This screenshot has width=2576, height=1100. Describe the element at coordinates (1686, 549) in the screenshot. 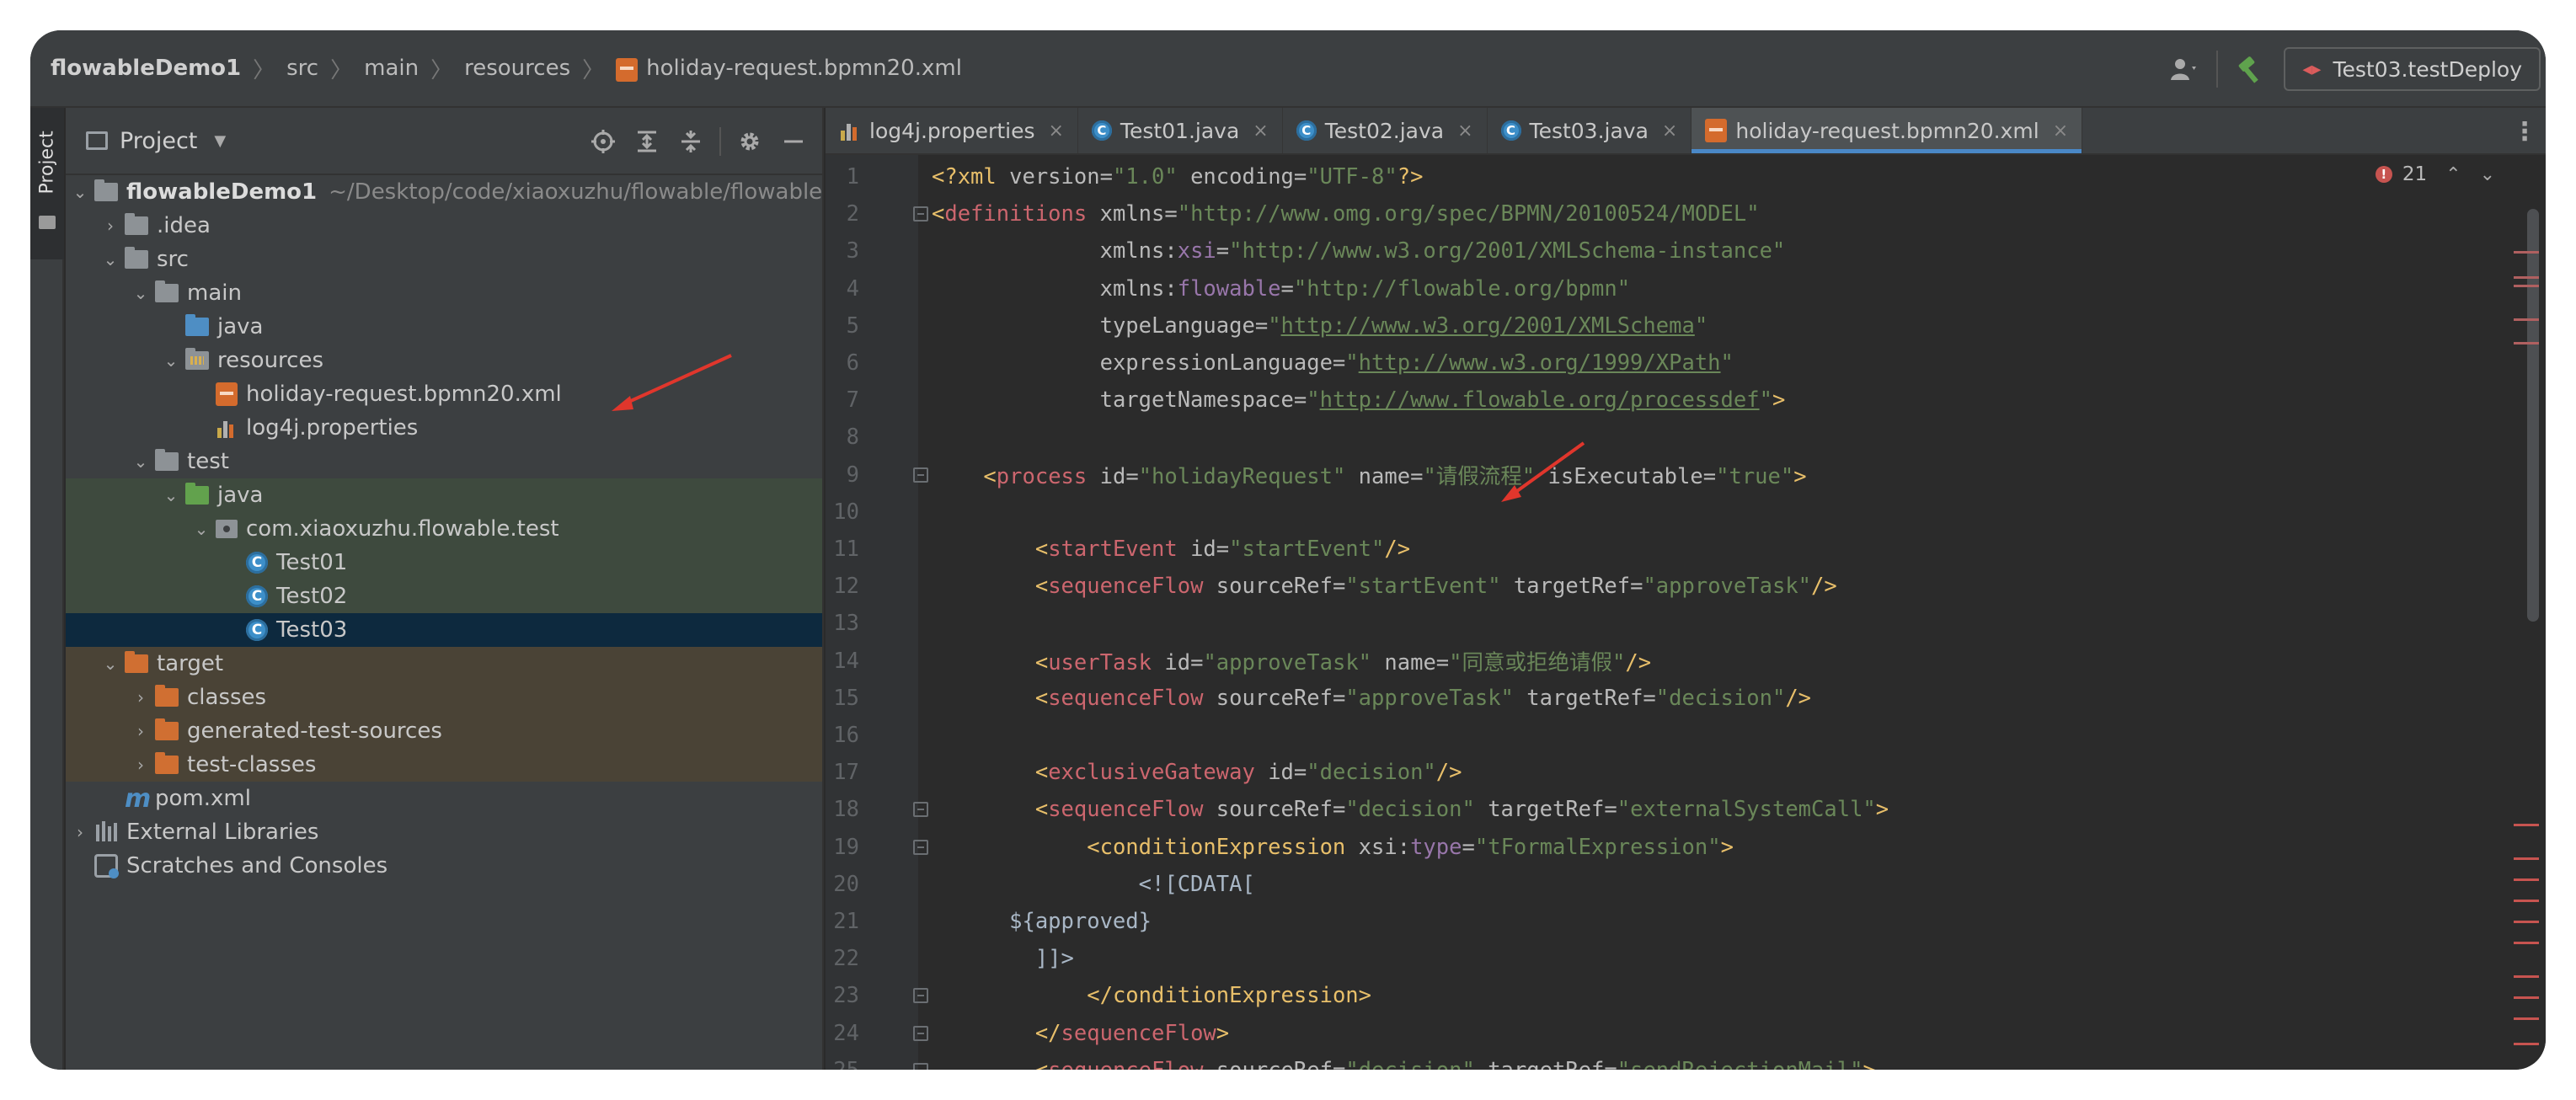

I see `code-line: 11 <startEvent id="startEvent"/>` at that location.